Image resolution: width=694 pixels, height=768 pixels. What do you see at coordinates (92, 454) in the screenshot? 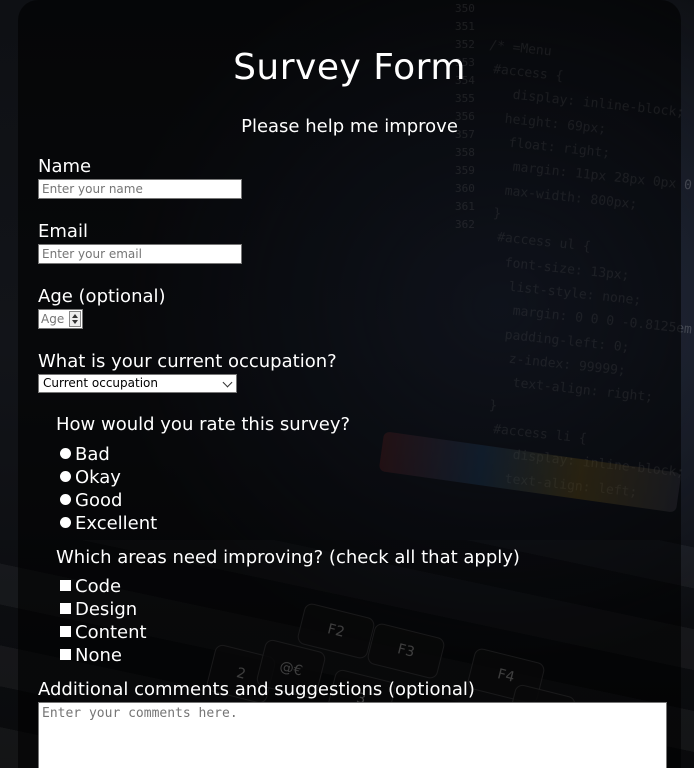
I see `rating-option-label: Bad` at bounding box center [92, 454].